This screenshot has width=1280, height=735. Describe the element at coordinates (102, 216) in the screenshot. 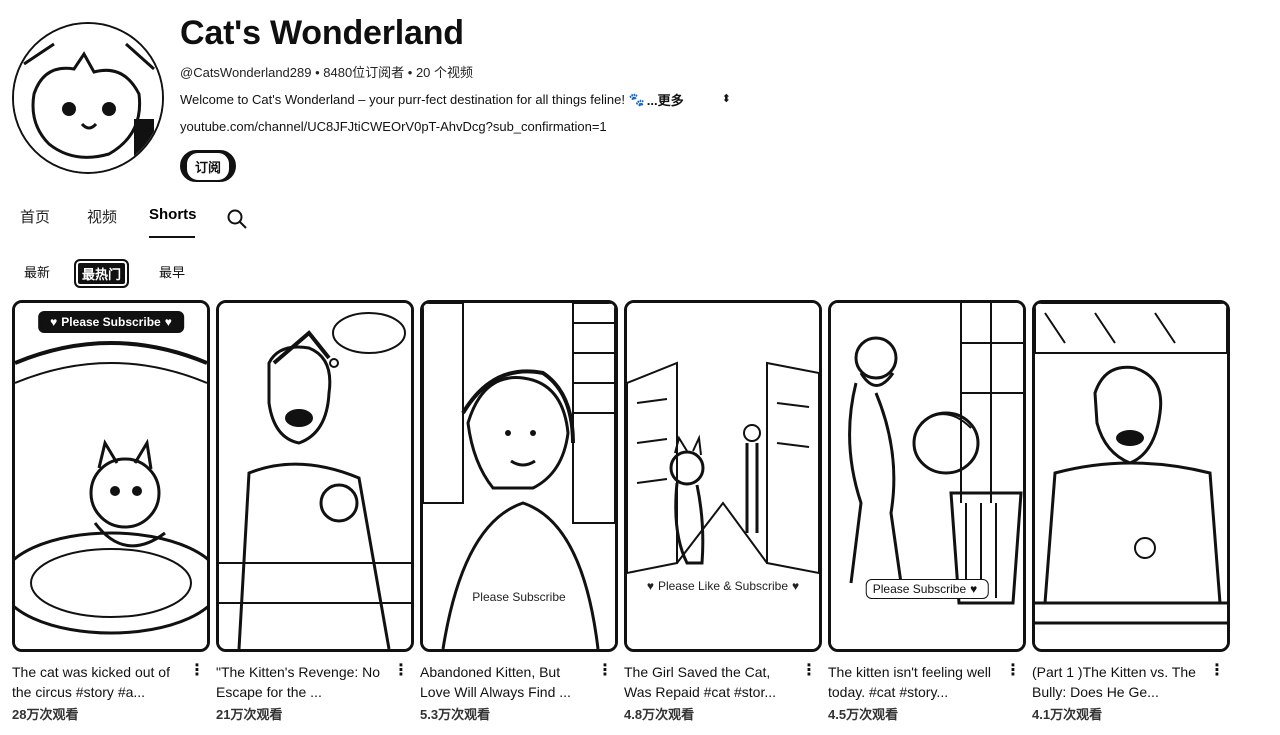

I see `tab-videos: 视频` at that location.